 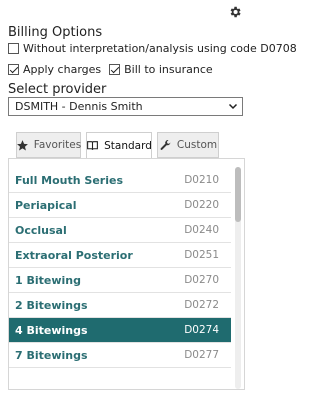 I want to click on select-provider-title: Select provider, so click(x=57, y=89).